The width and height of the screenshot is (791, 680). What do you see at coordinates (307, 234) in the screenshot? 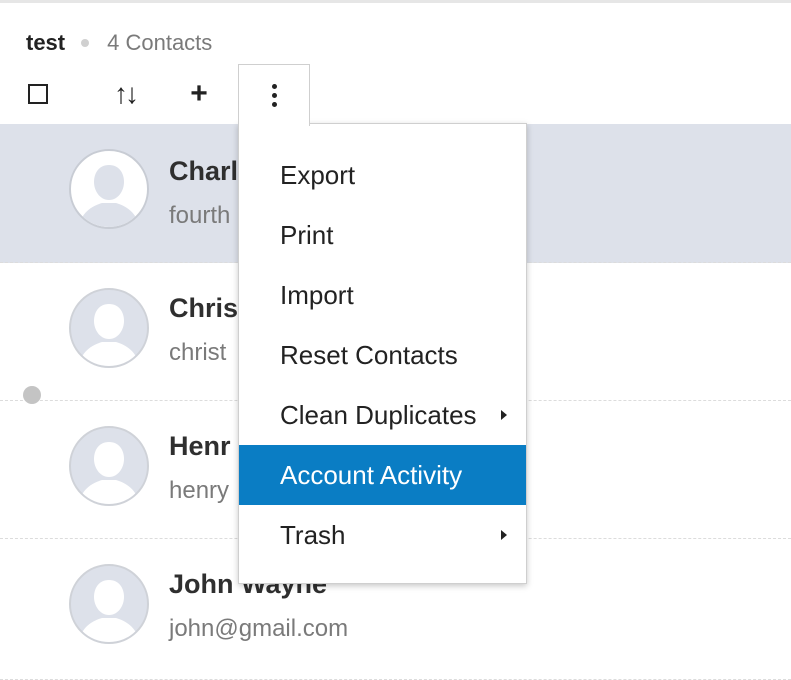
I see `menu-item-label: Print` at bounding box center [307, 234].